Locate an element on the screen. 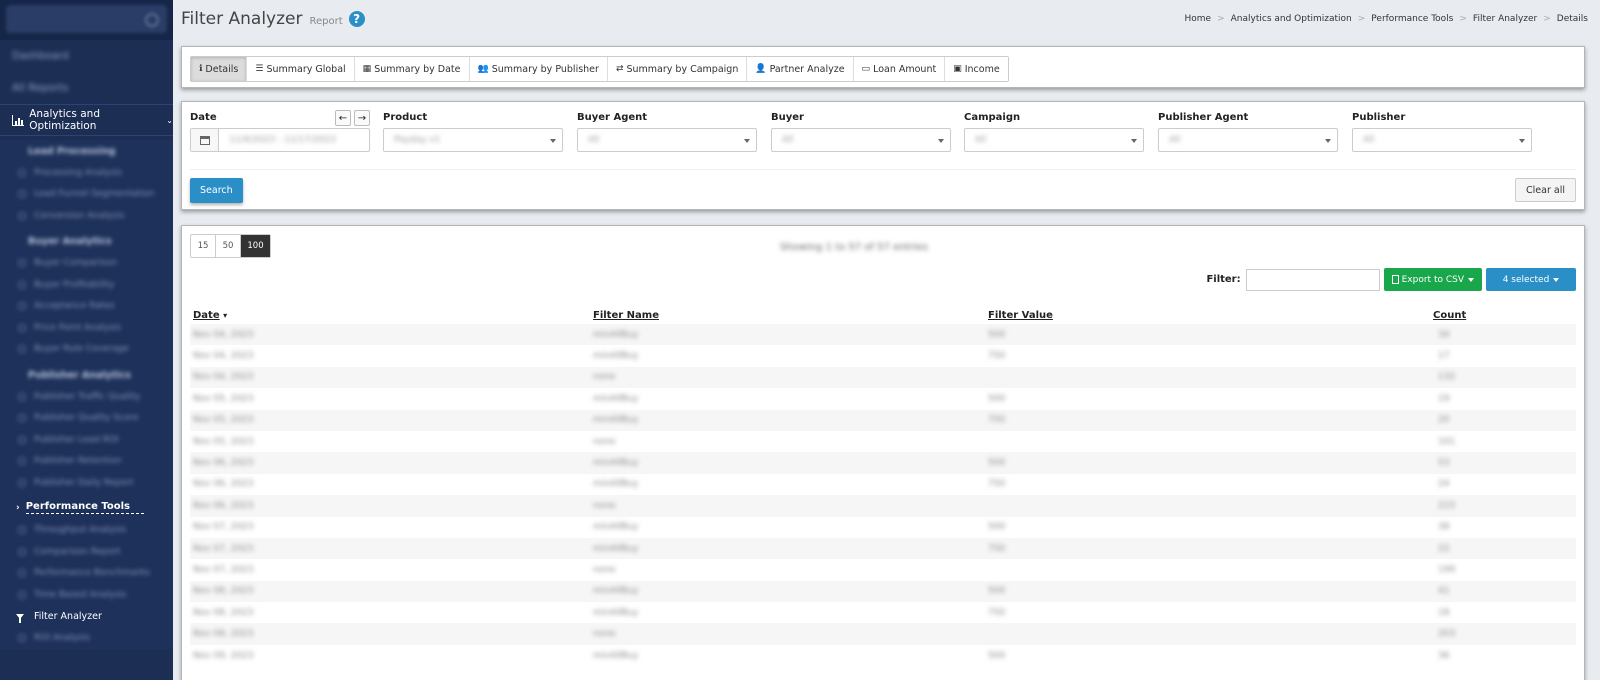 The height and width of the screenshot is (680, 1600). product-filter: Product Payday v1 is located at coordinates (473, 132).